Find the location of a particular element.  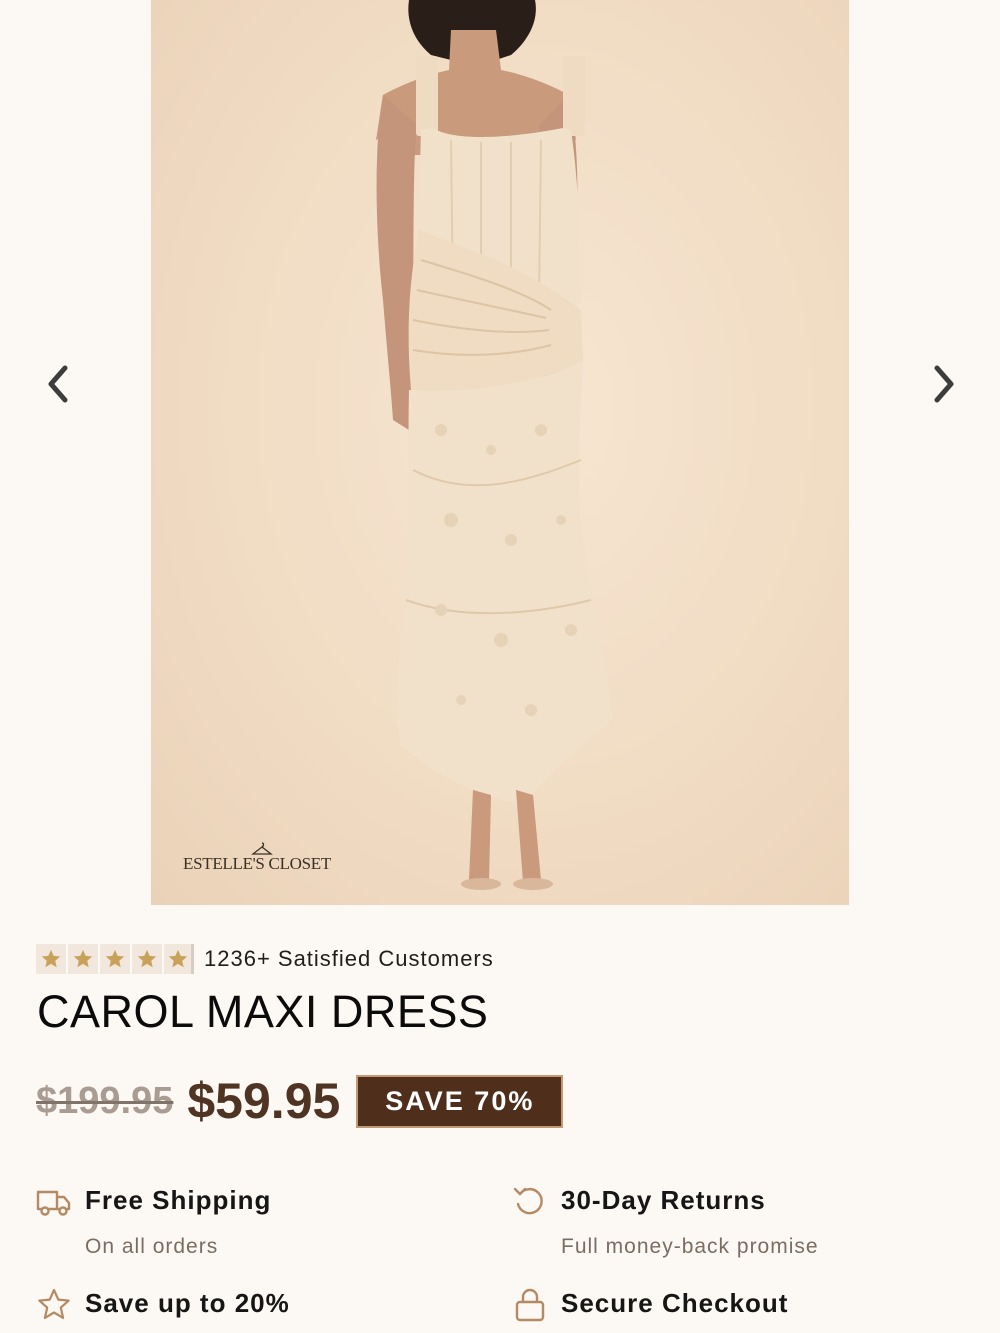

feature-subtitle: On all orders is located at coordinates (152, 1246).